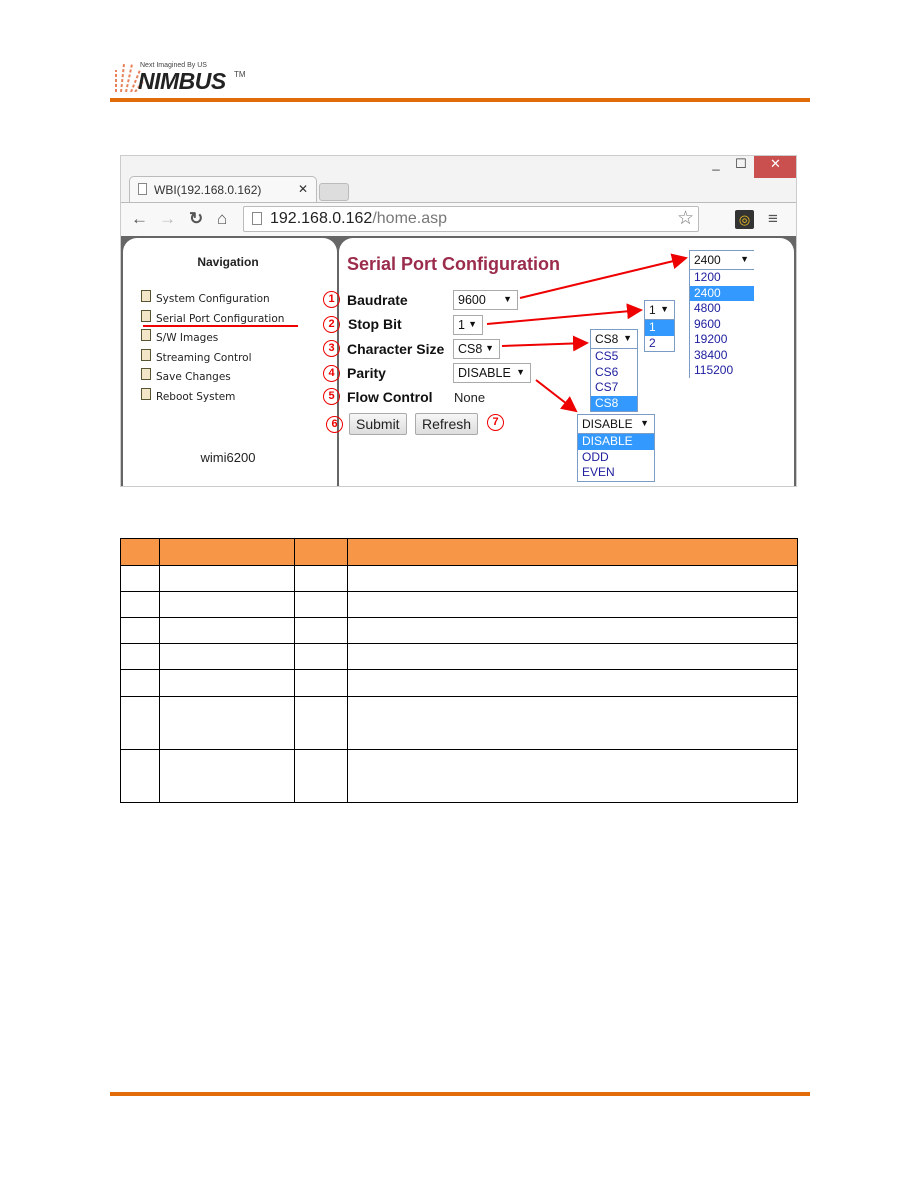 This screenshot has height=1188, width=918. I want to click on hostname: wimi6200, so click(228, 457).